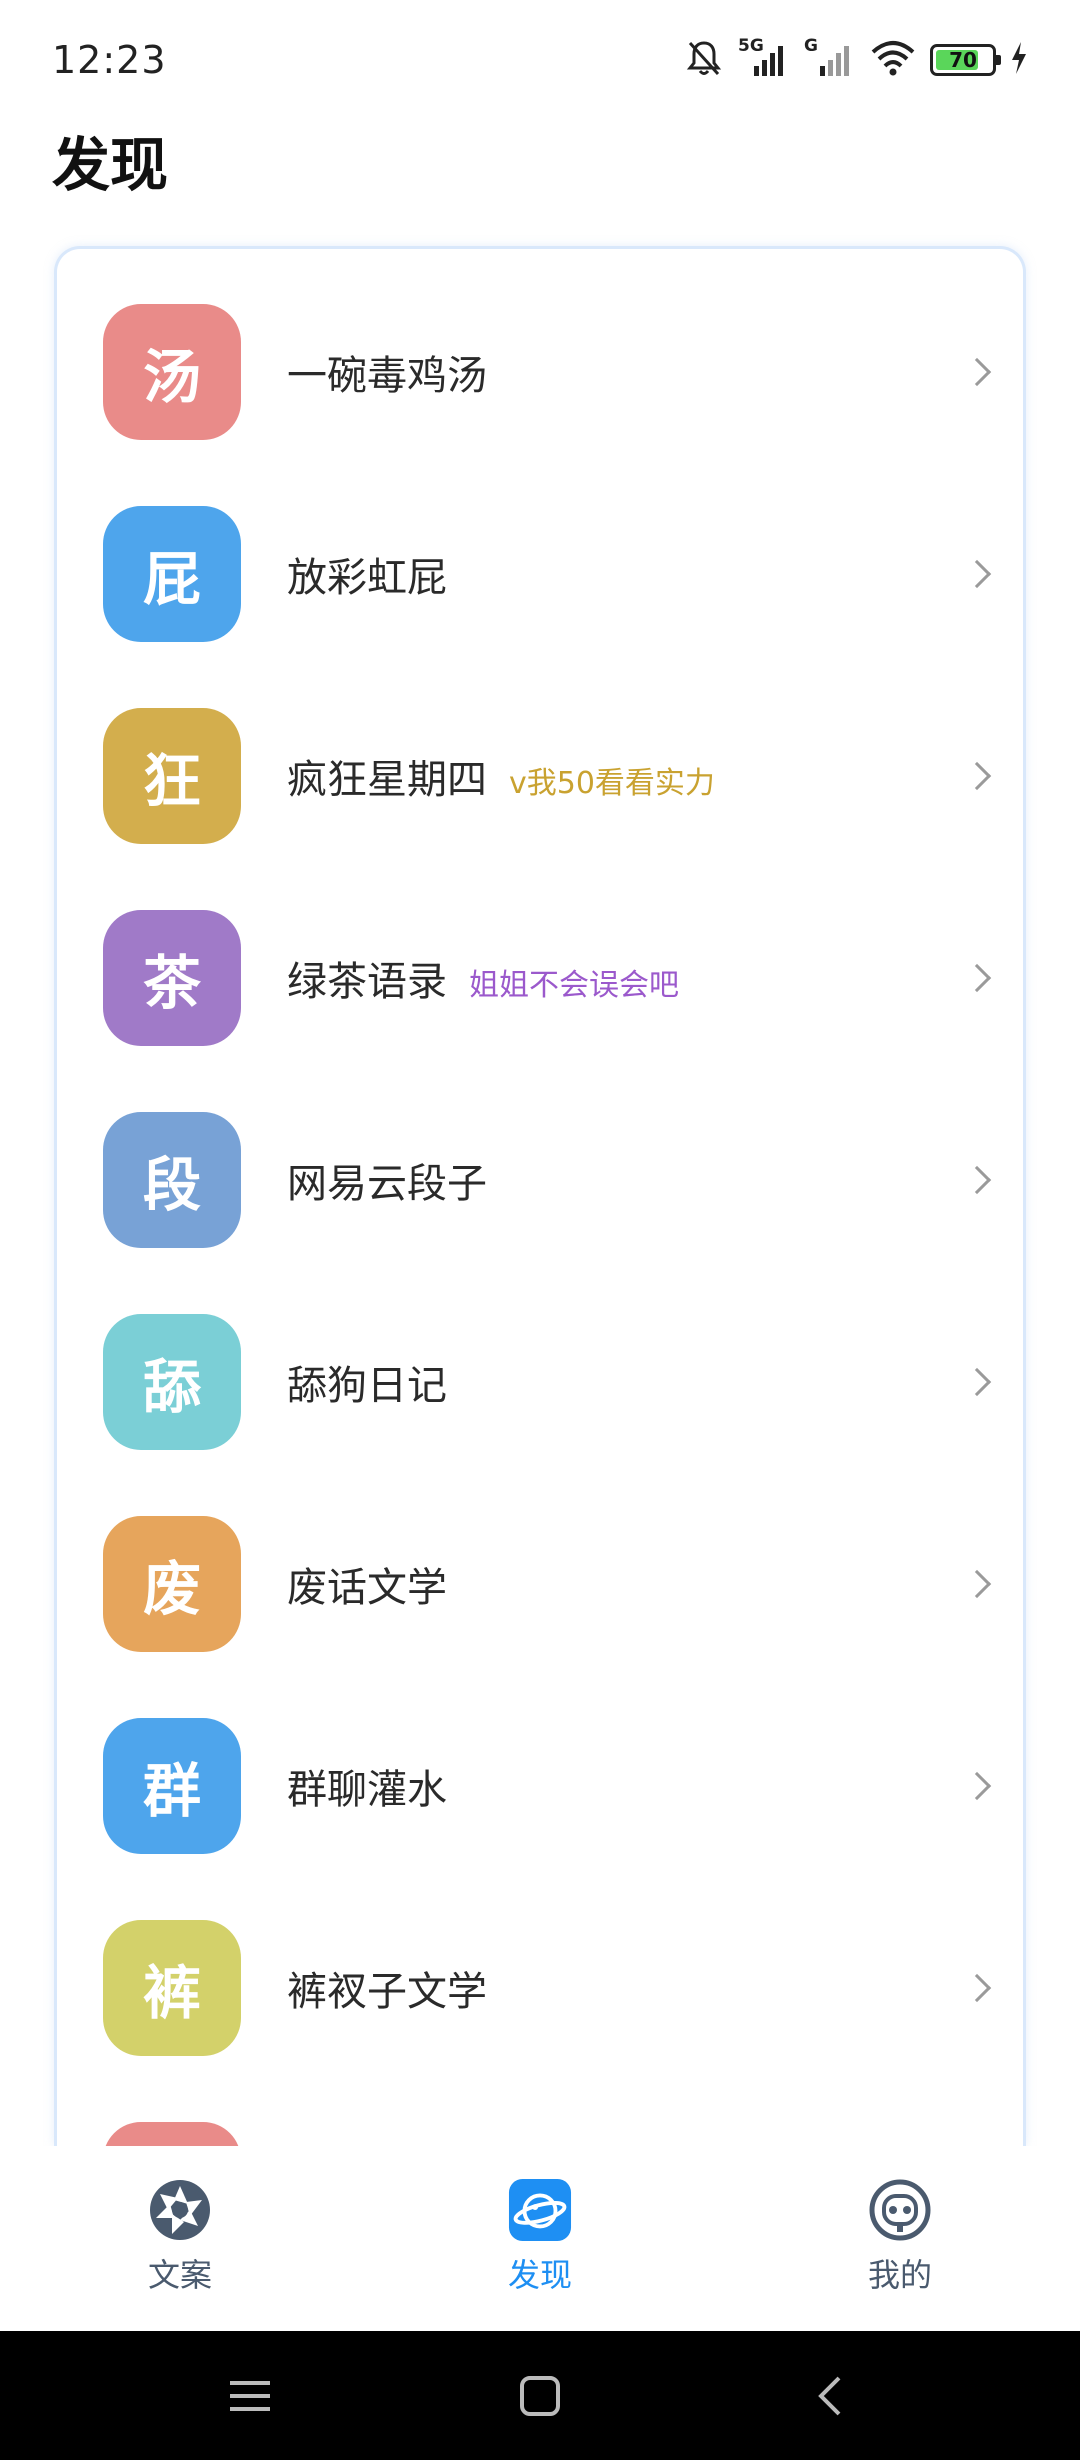 This screenshot has width=1080, height=2460. I want to click on robot-face-icon, so click(900, 2210).